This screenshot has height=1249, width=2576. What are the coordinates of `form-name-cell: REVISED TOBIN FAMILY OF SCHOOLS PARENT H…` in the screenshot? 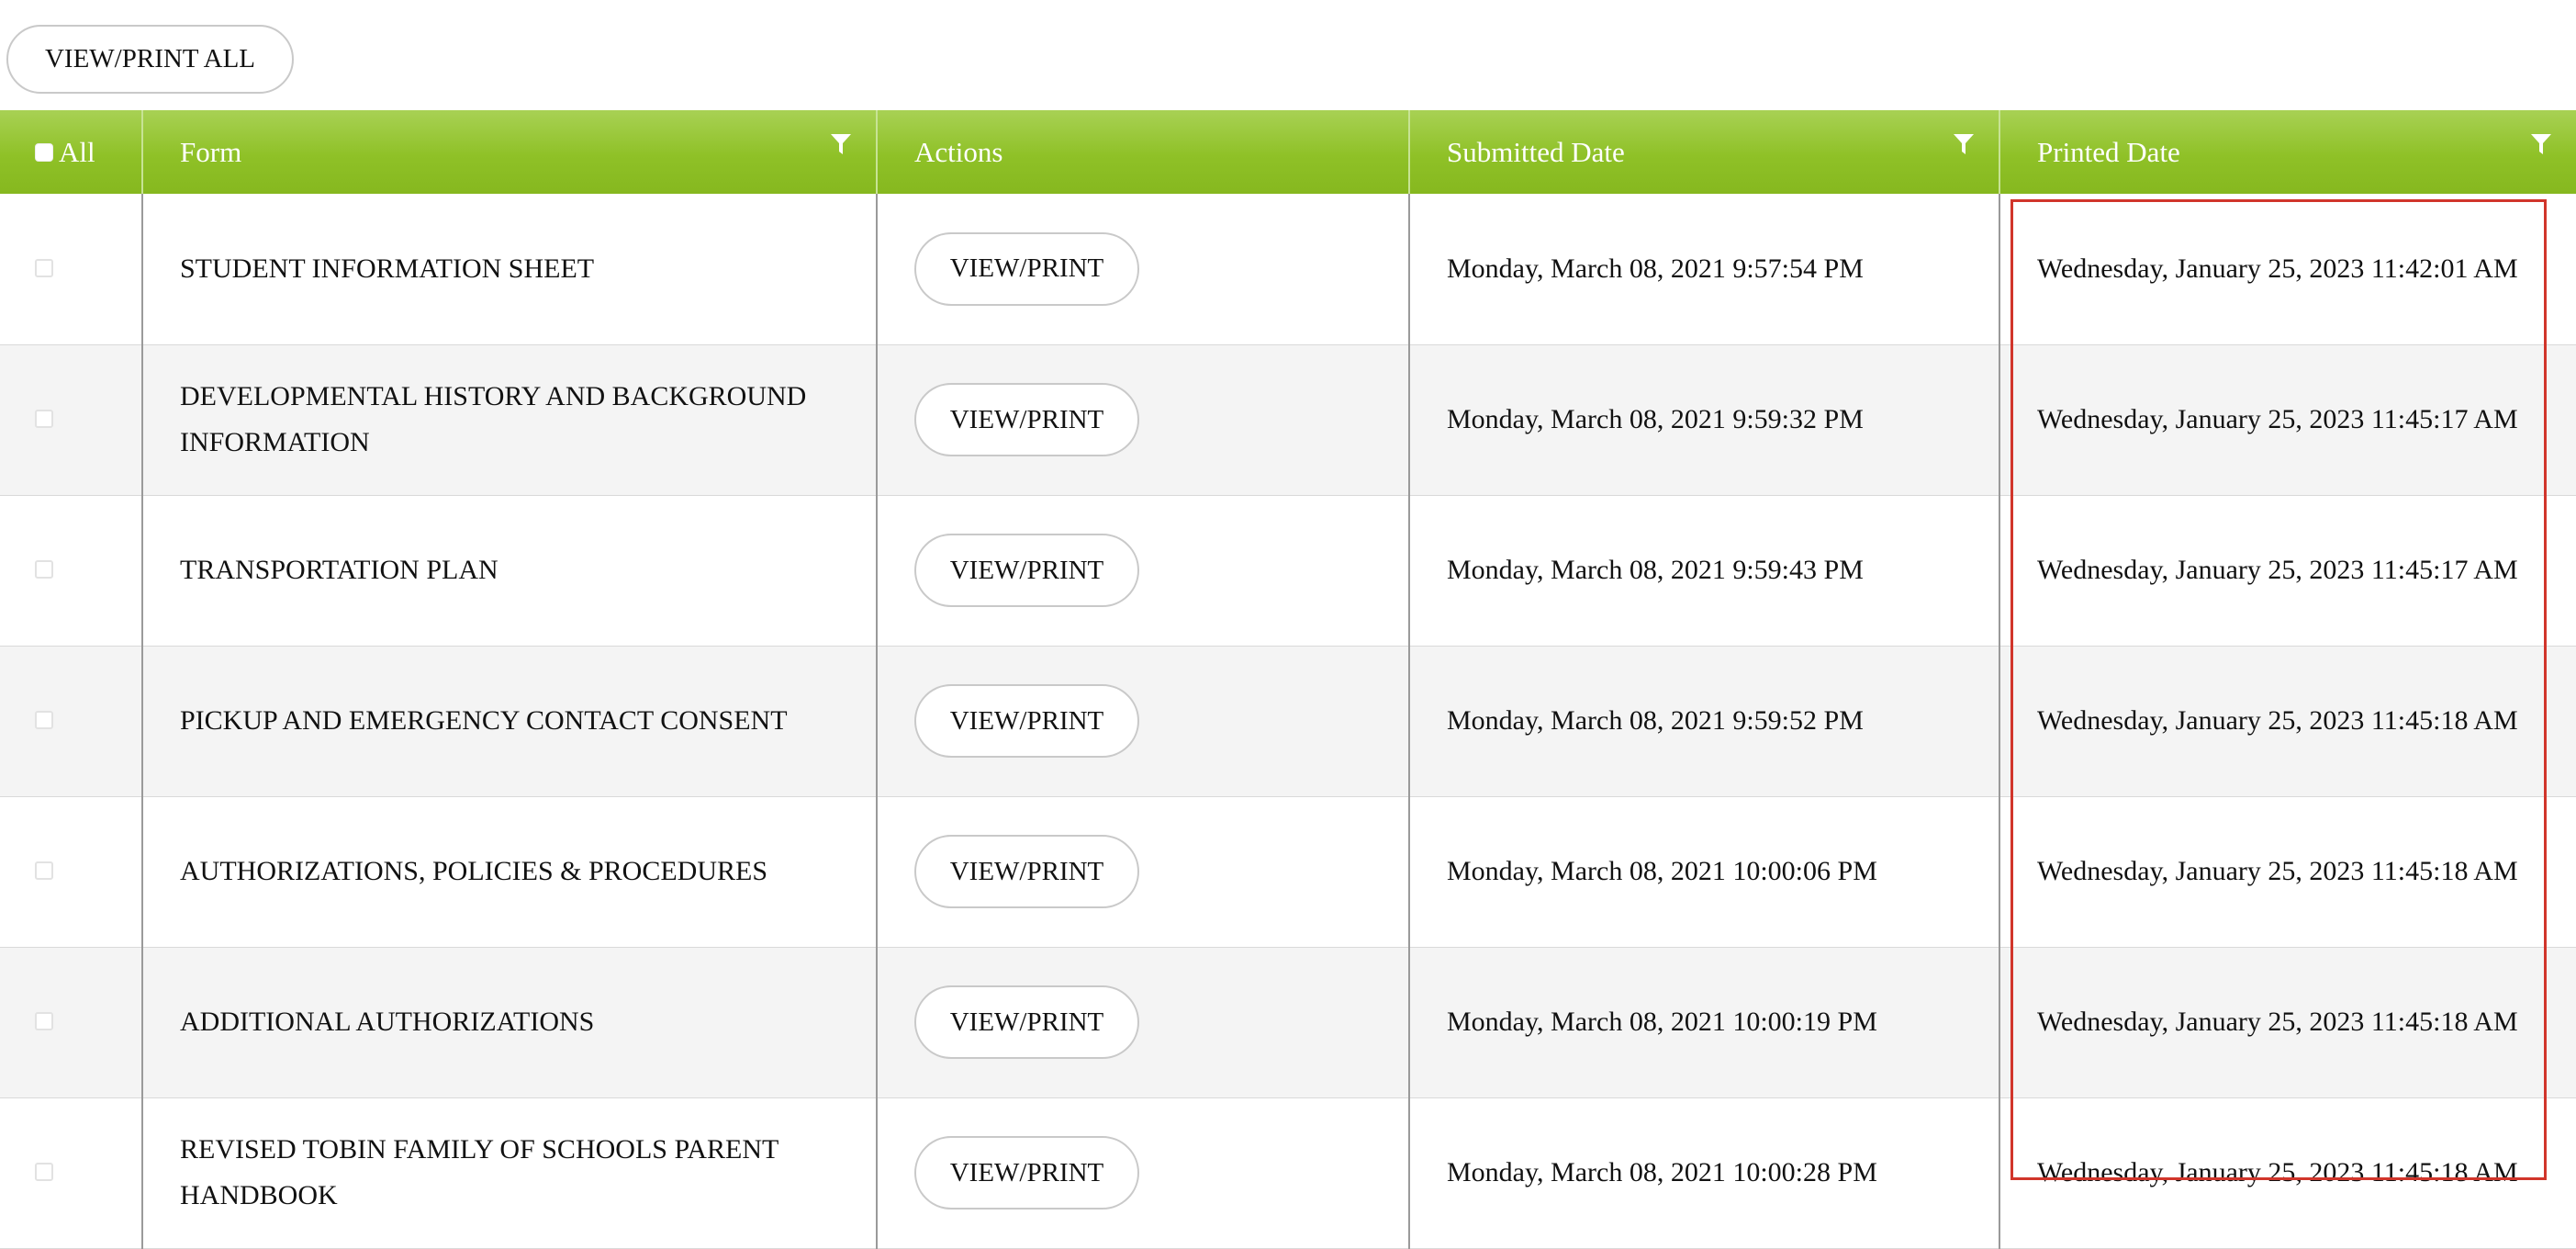 It's located at (510, 1173).